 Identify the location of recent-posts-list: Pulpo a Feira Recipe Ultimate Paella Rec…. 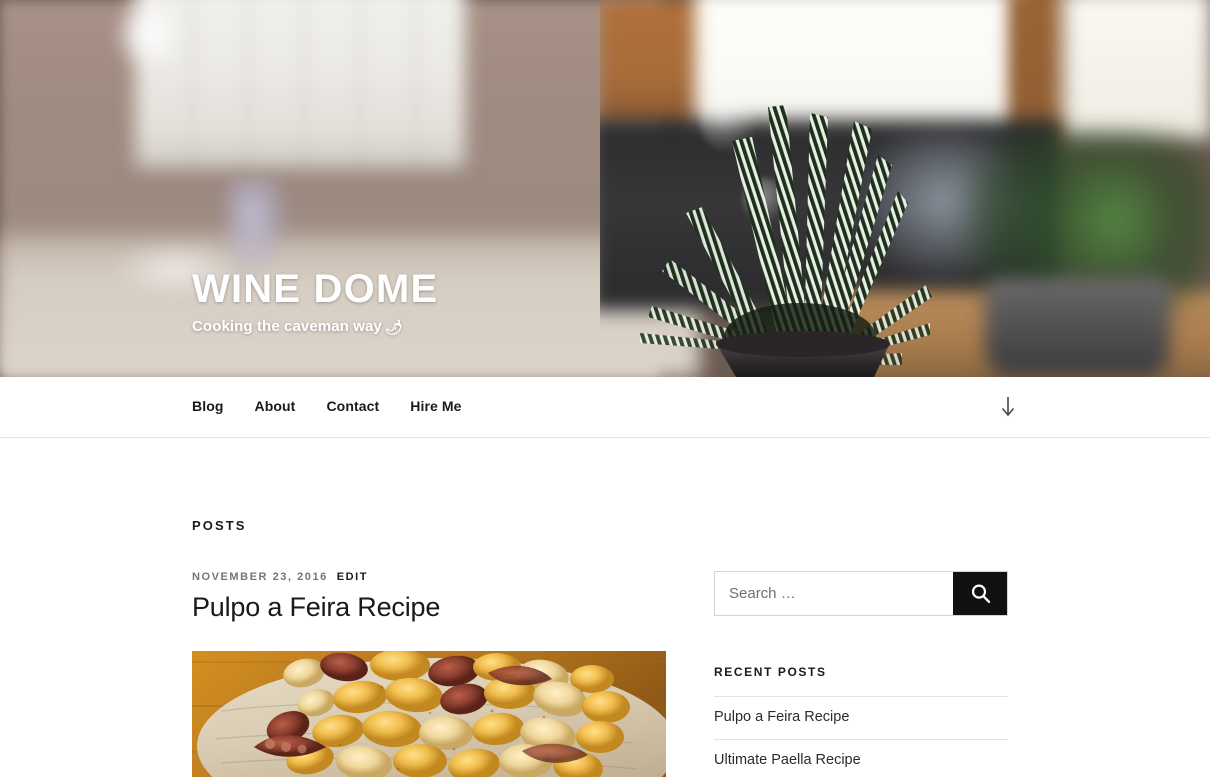
(861, 736).